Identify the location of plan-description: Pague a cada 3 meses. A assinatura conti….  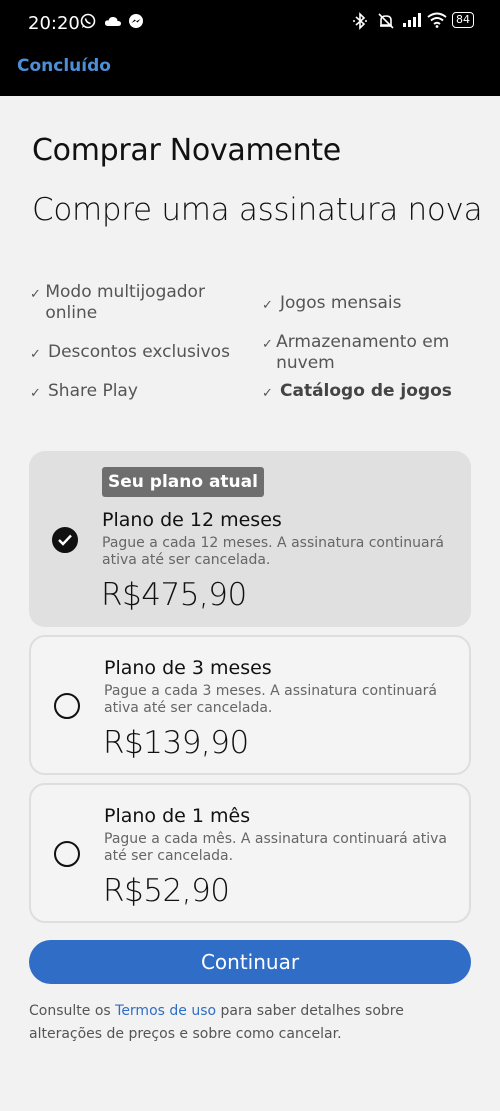
(271, 699).